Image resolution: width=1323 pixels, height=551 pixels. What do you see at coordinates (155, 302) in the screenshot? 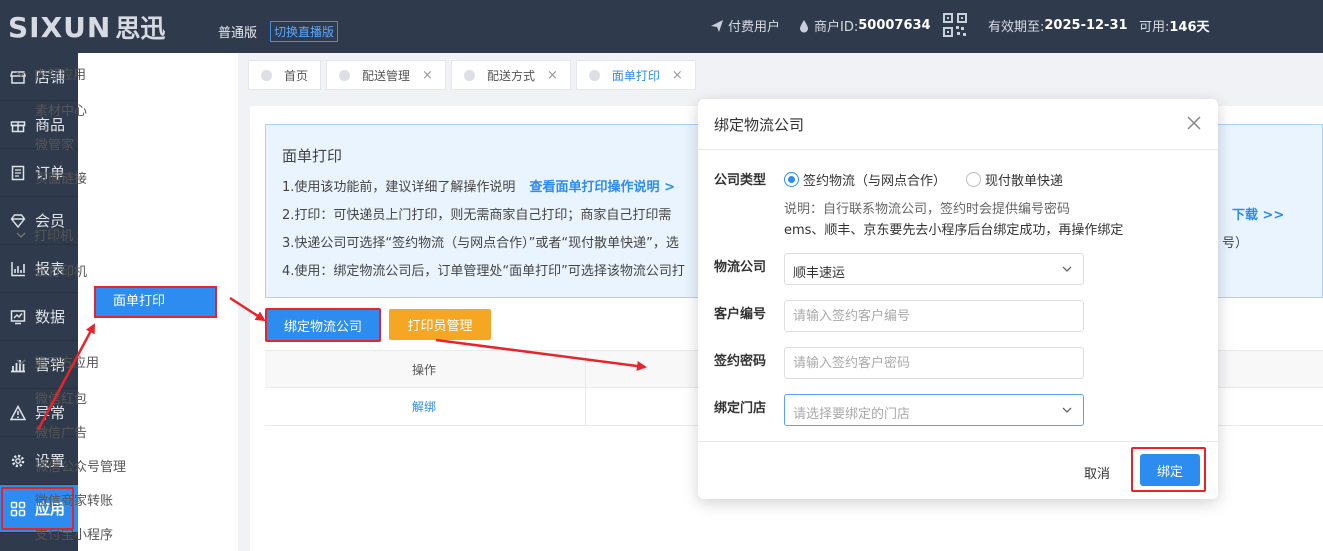
I see `subnav-item-waybill-print: 面单打印` at bounding box center [155, 302].